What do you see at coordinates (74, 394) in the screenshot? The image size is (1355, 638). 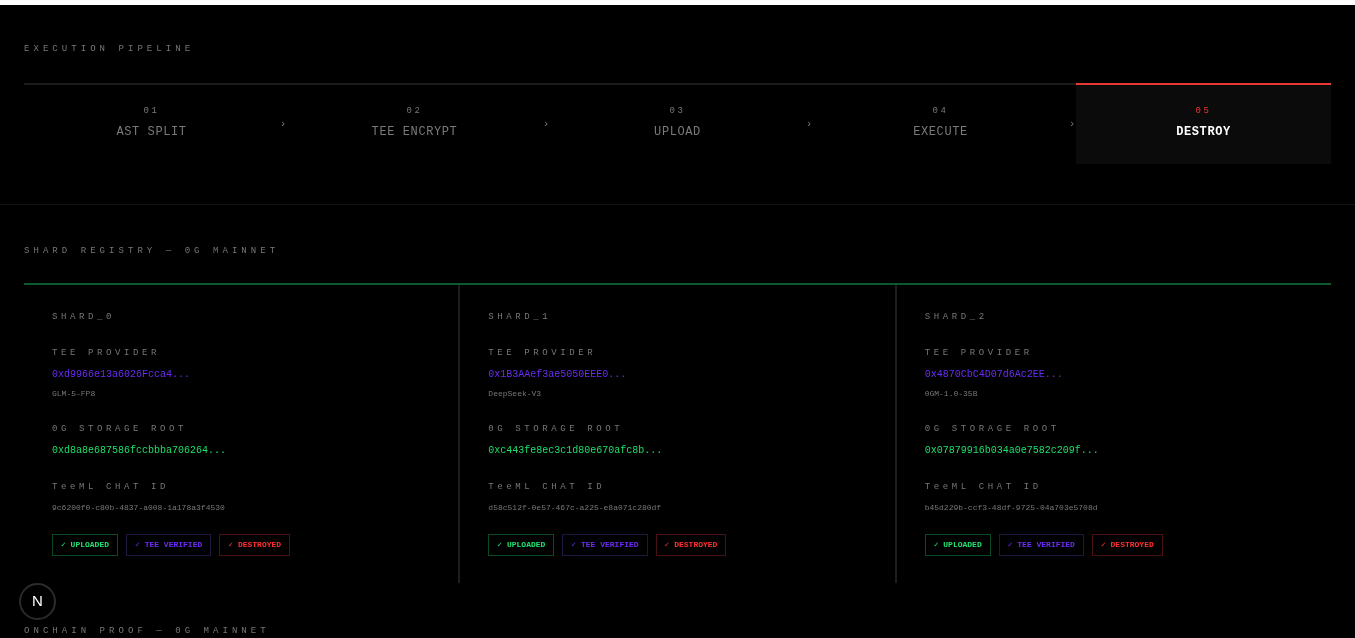 I see `model-name: GLM-5-FP8` at bounding box center [74, 394].